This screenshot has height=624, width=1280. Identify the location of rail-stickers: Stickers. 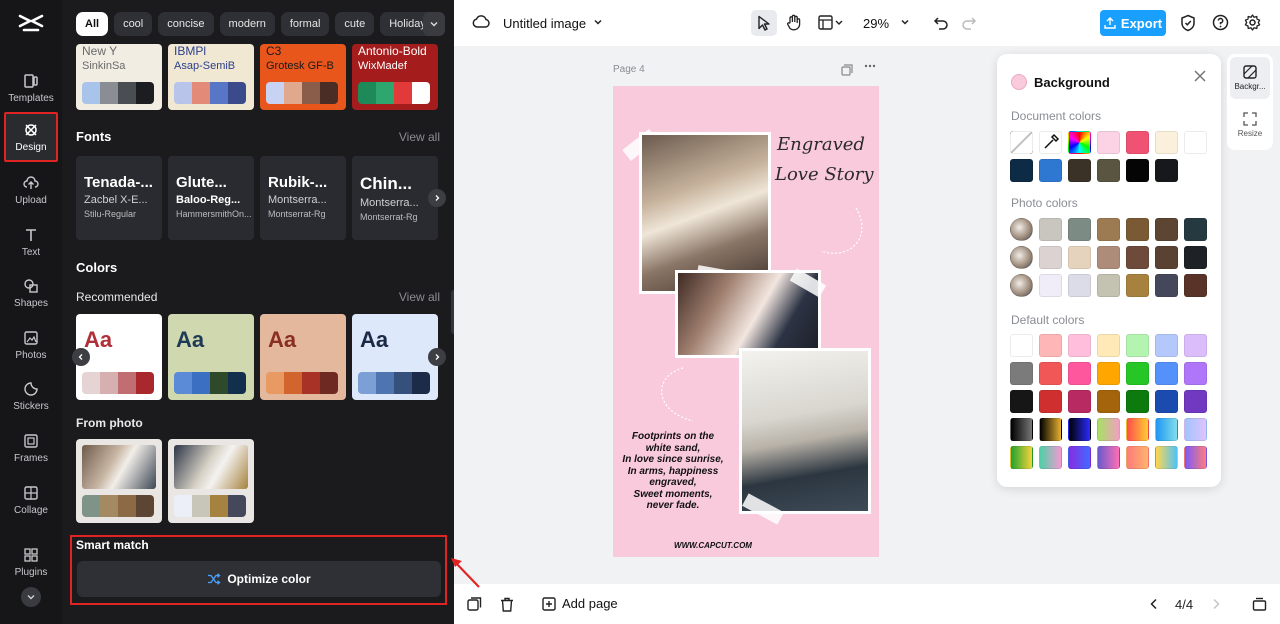
(31, 396).